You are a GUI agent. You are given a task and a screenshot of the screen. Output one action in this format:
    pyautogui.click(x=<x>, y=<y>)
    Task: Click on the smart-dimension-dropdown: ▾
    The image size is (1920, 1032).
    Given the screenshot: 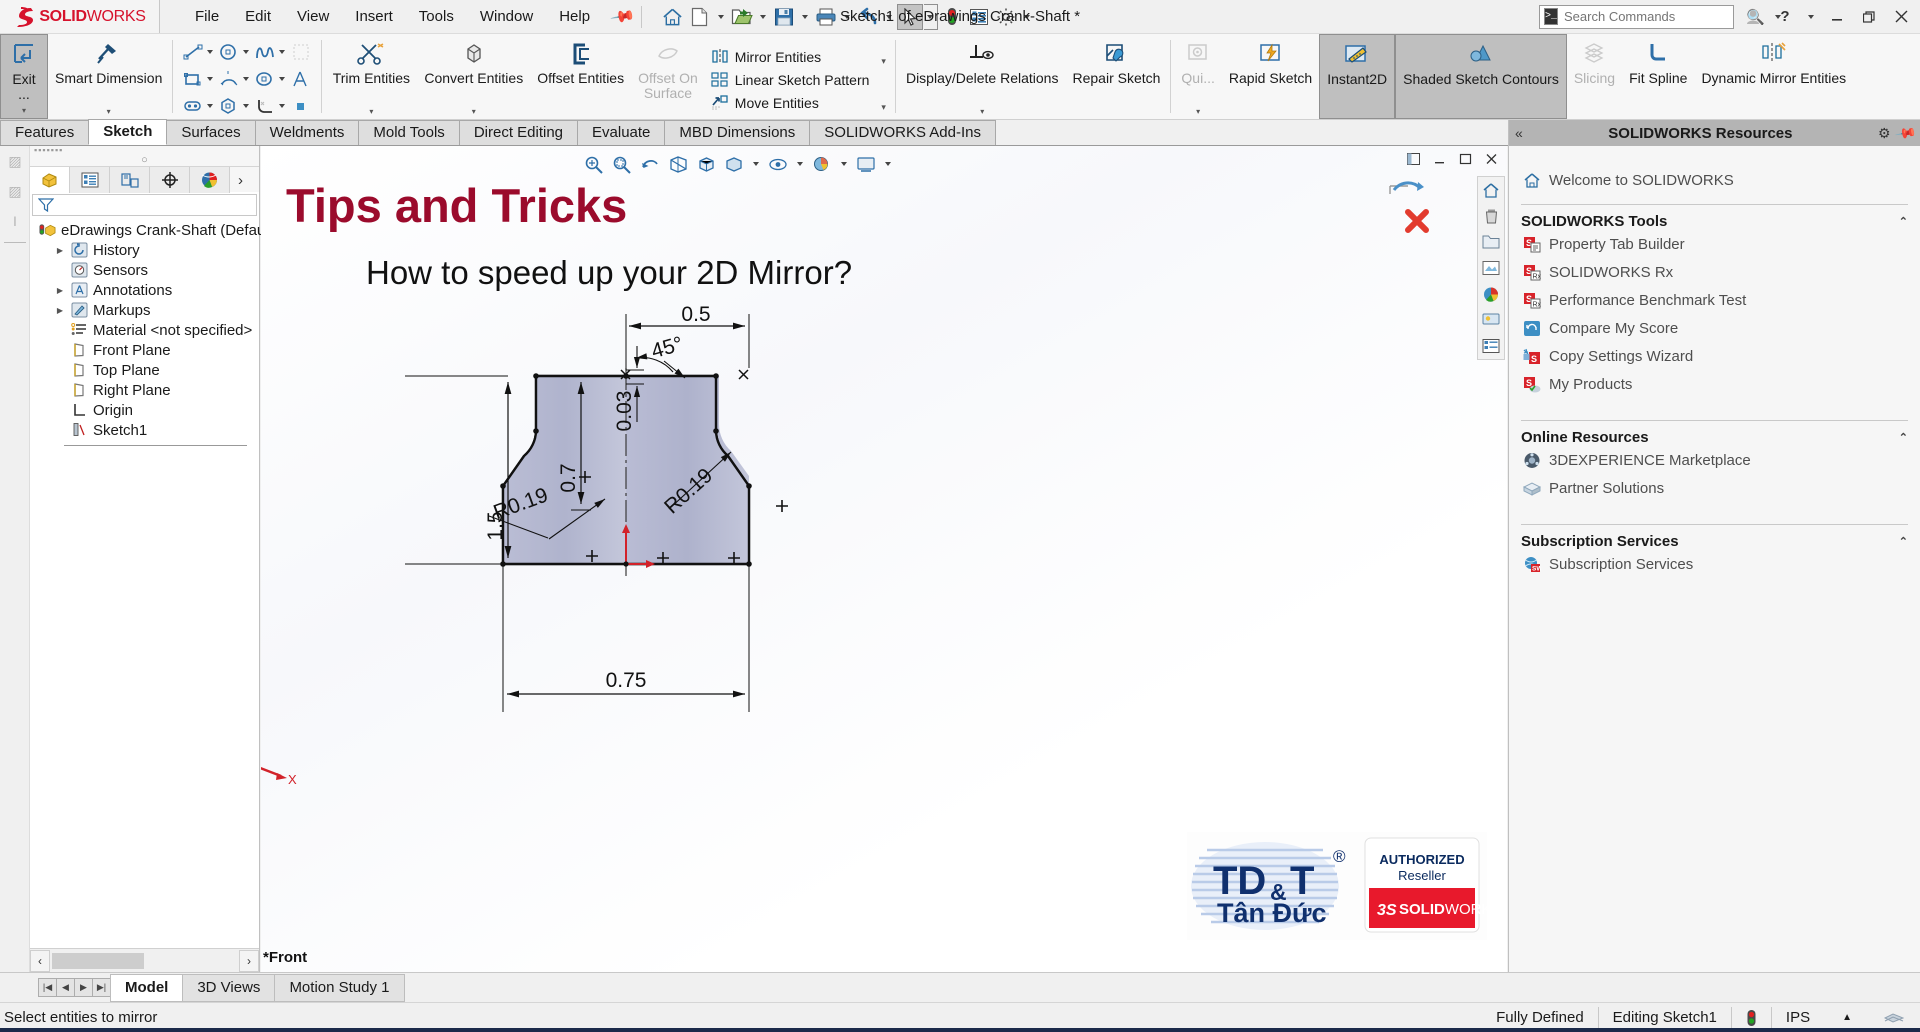 What is the action you would take?
    pyautogui.click(x=109, y=113)
    